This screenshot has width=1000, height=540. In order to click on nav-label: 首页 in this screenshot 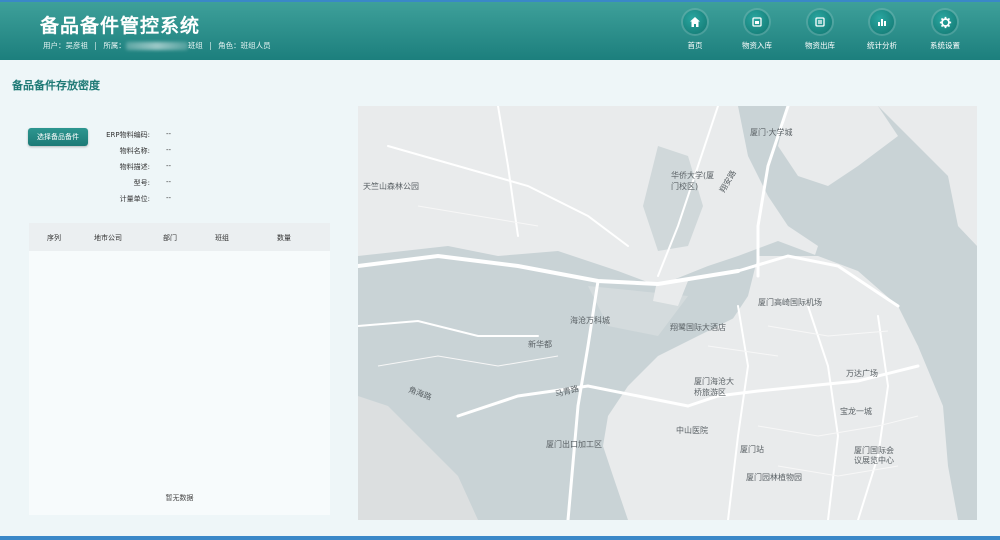, I will do `click(695, 45)`.